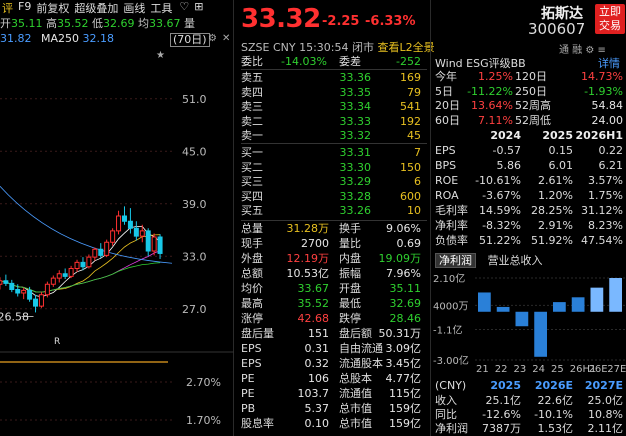 The height and width of the screenshot is (436, 626). I want to click on indicator-tick-label: 2.70%, so click(203, 382).